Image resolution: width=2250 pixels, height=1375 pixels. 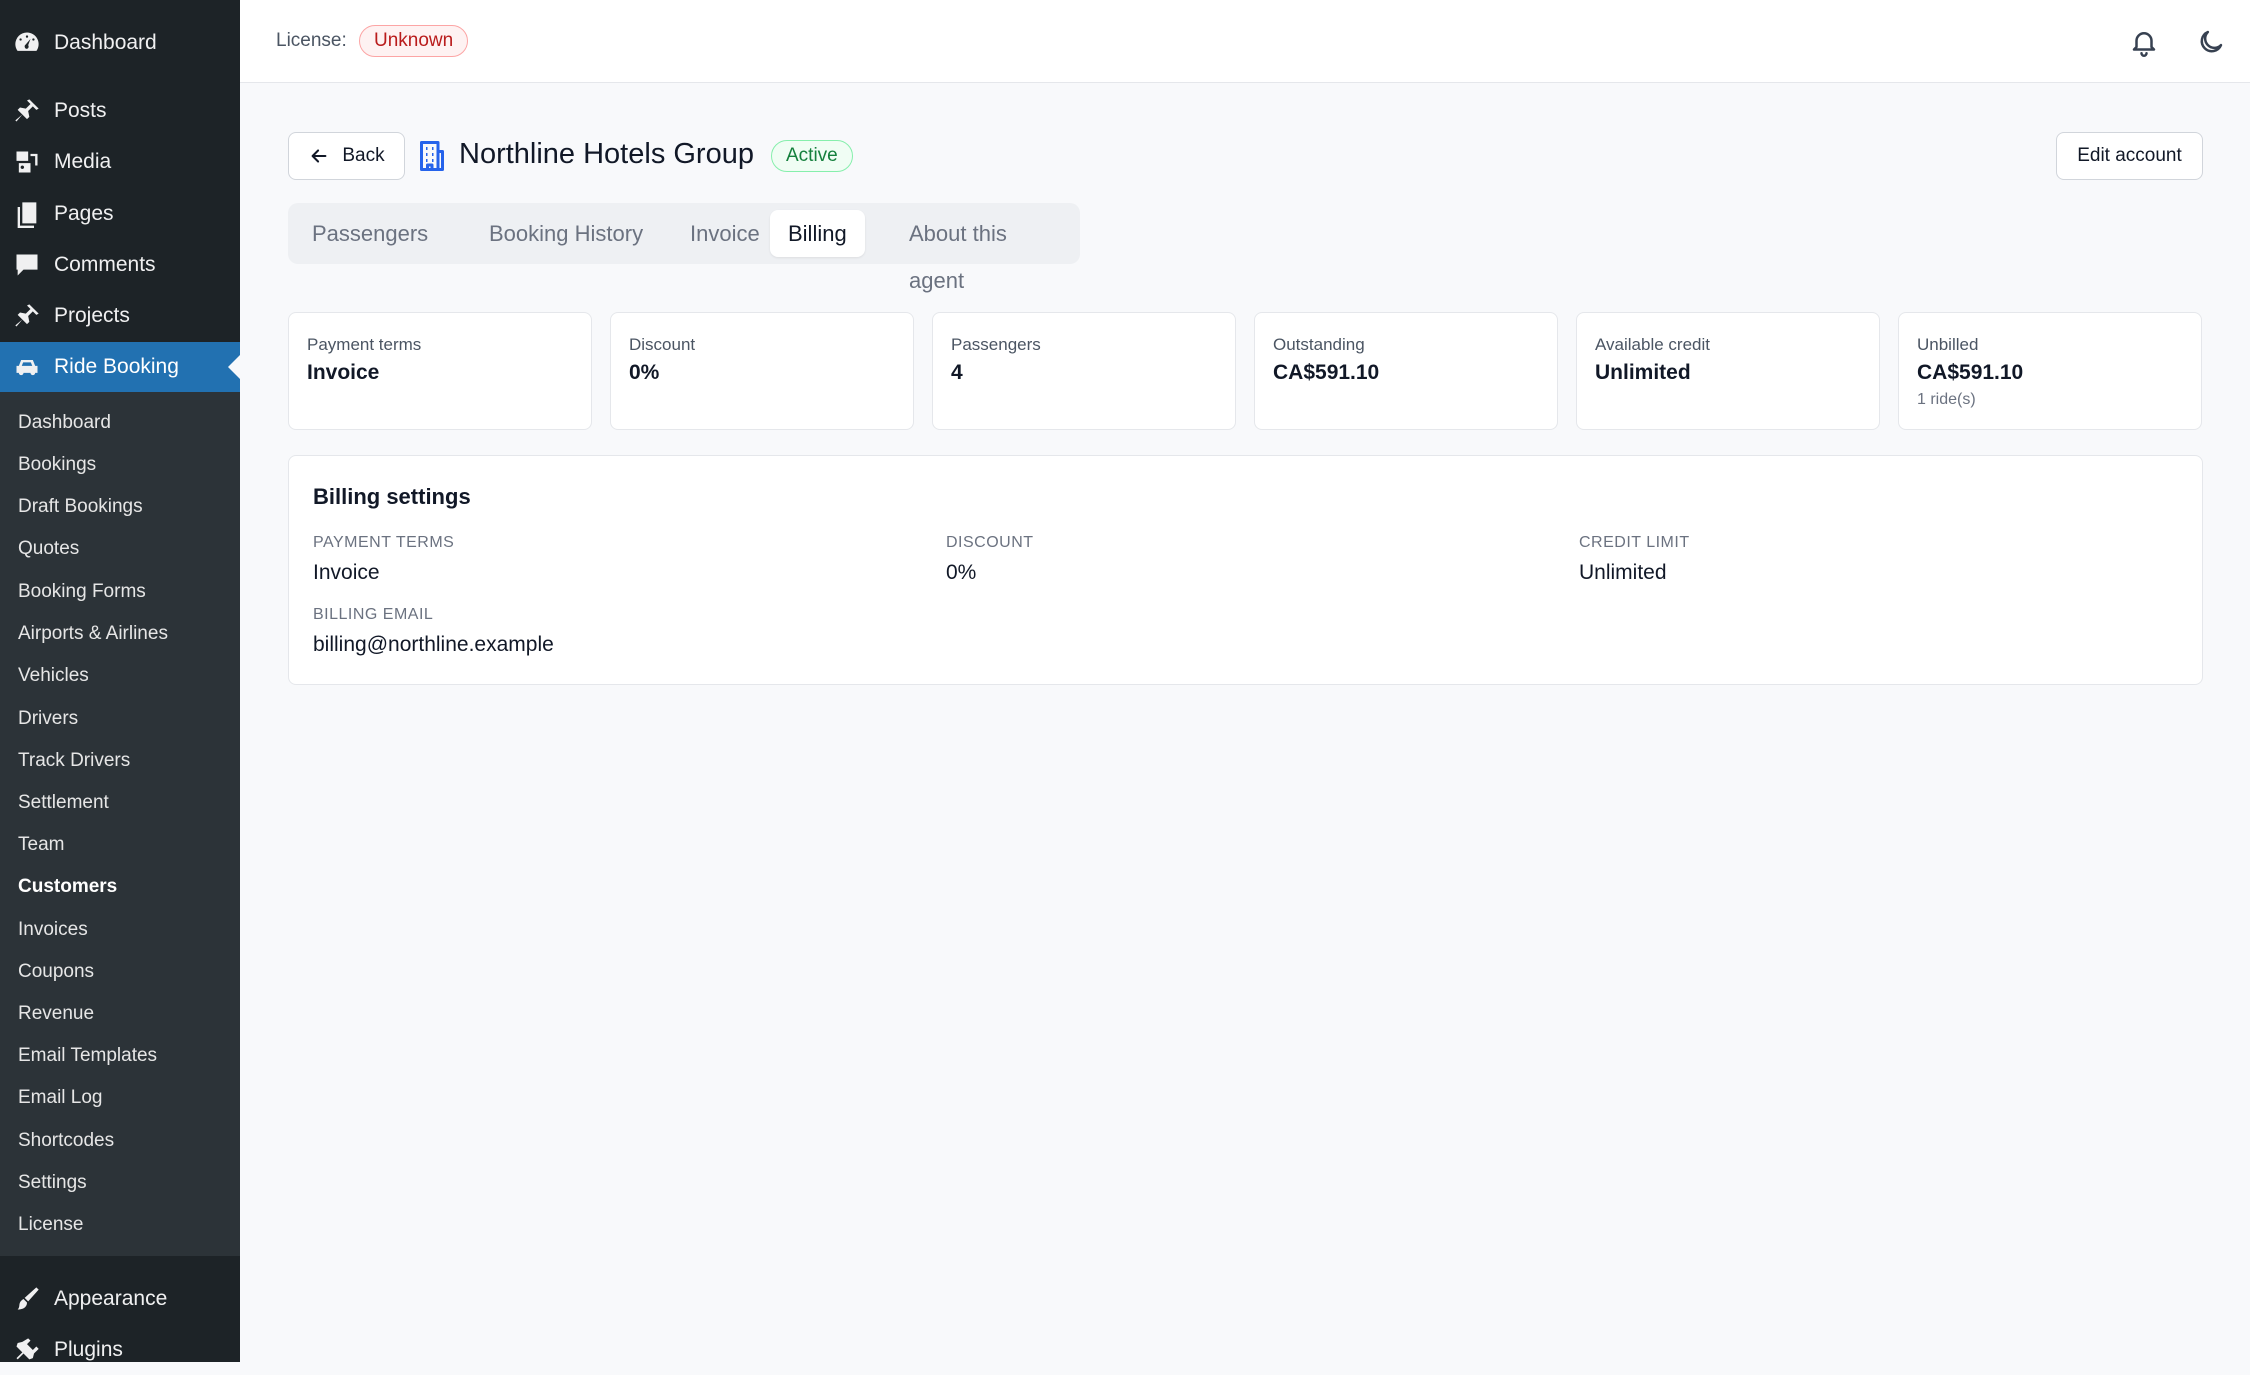 What do you see at coordinates (440, 371) in the screenshot?
I see `stat-card-payment-terms: Payment terms Invoice` at bounding box center [440, 371].